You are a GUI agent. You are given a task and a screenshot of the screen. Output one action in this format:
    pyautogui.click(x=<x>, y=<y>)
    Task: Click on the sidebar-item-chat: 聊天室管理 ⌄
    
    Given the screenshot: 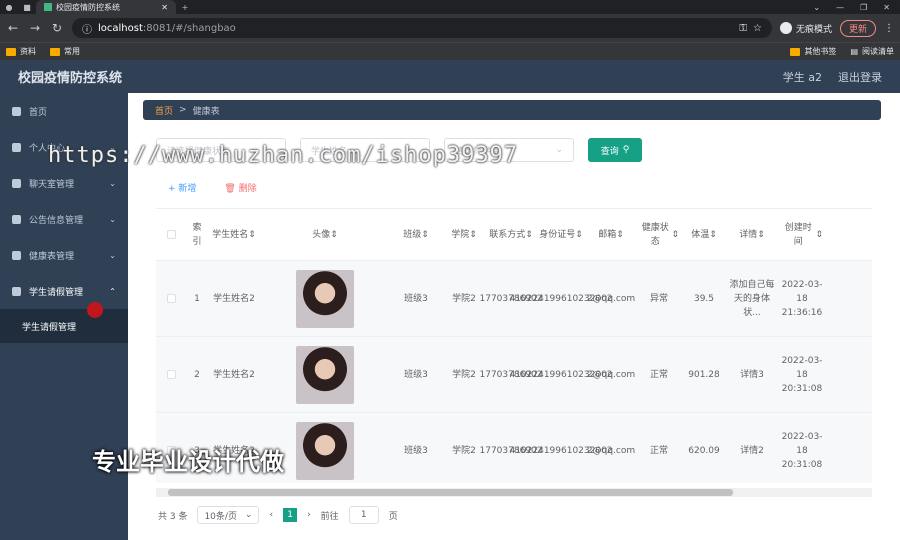 What is the action you would take?
    pyautogui.click(x=64, y=183)
    